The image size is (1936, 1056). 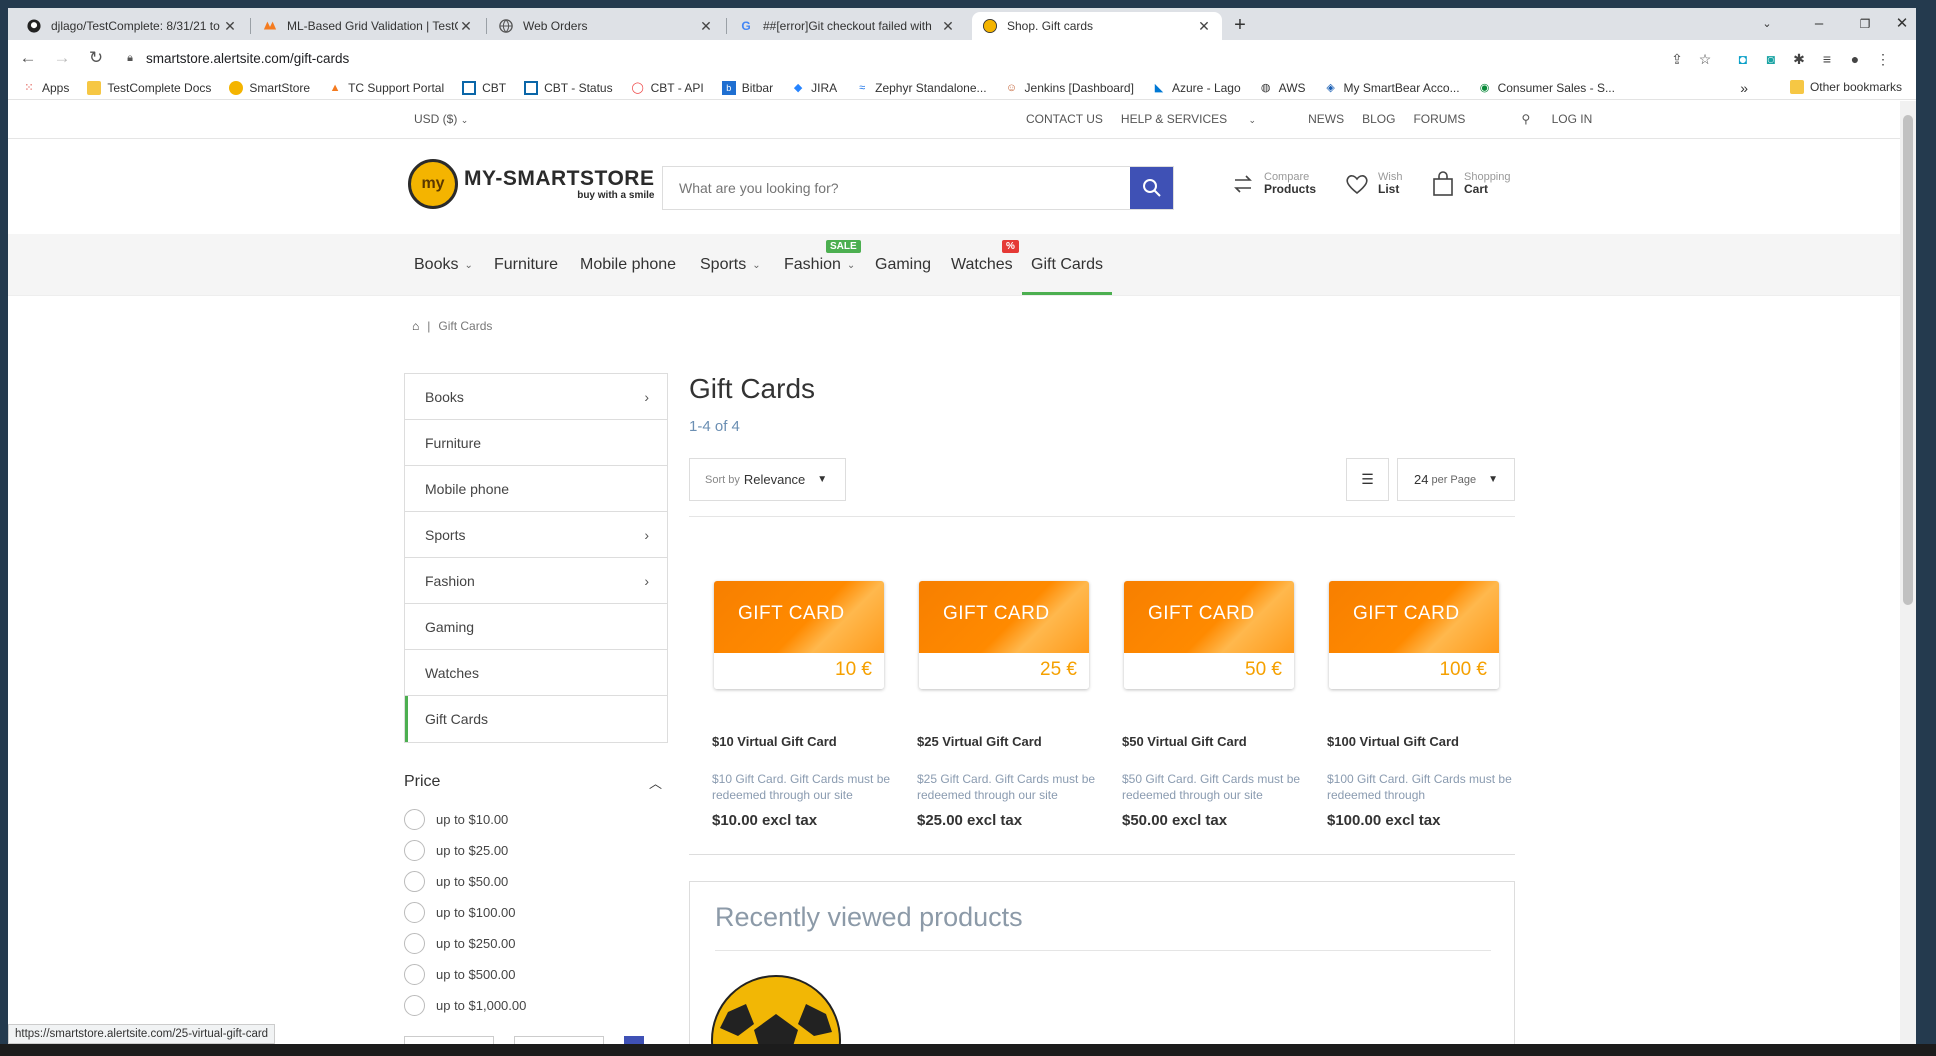 What do you see at coordinates (767, 479) in the screenshot?
I see `sort-dropdown: Sort by Relevance ▼` at bounding box center [767, 479].